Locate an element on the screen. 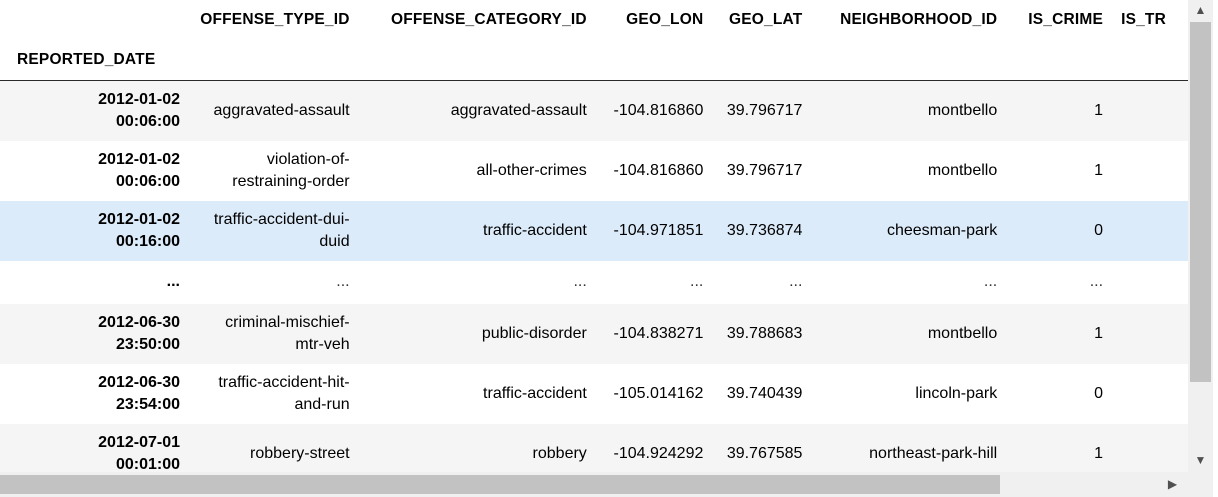 Image resolution: width=1218 pixels, height=497 pixels. index-time: 00:06:00 is located at coordinates (147, 121).